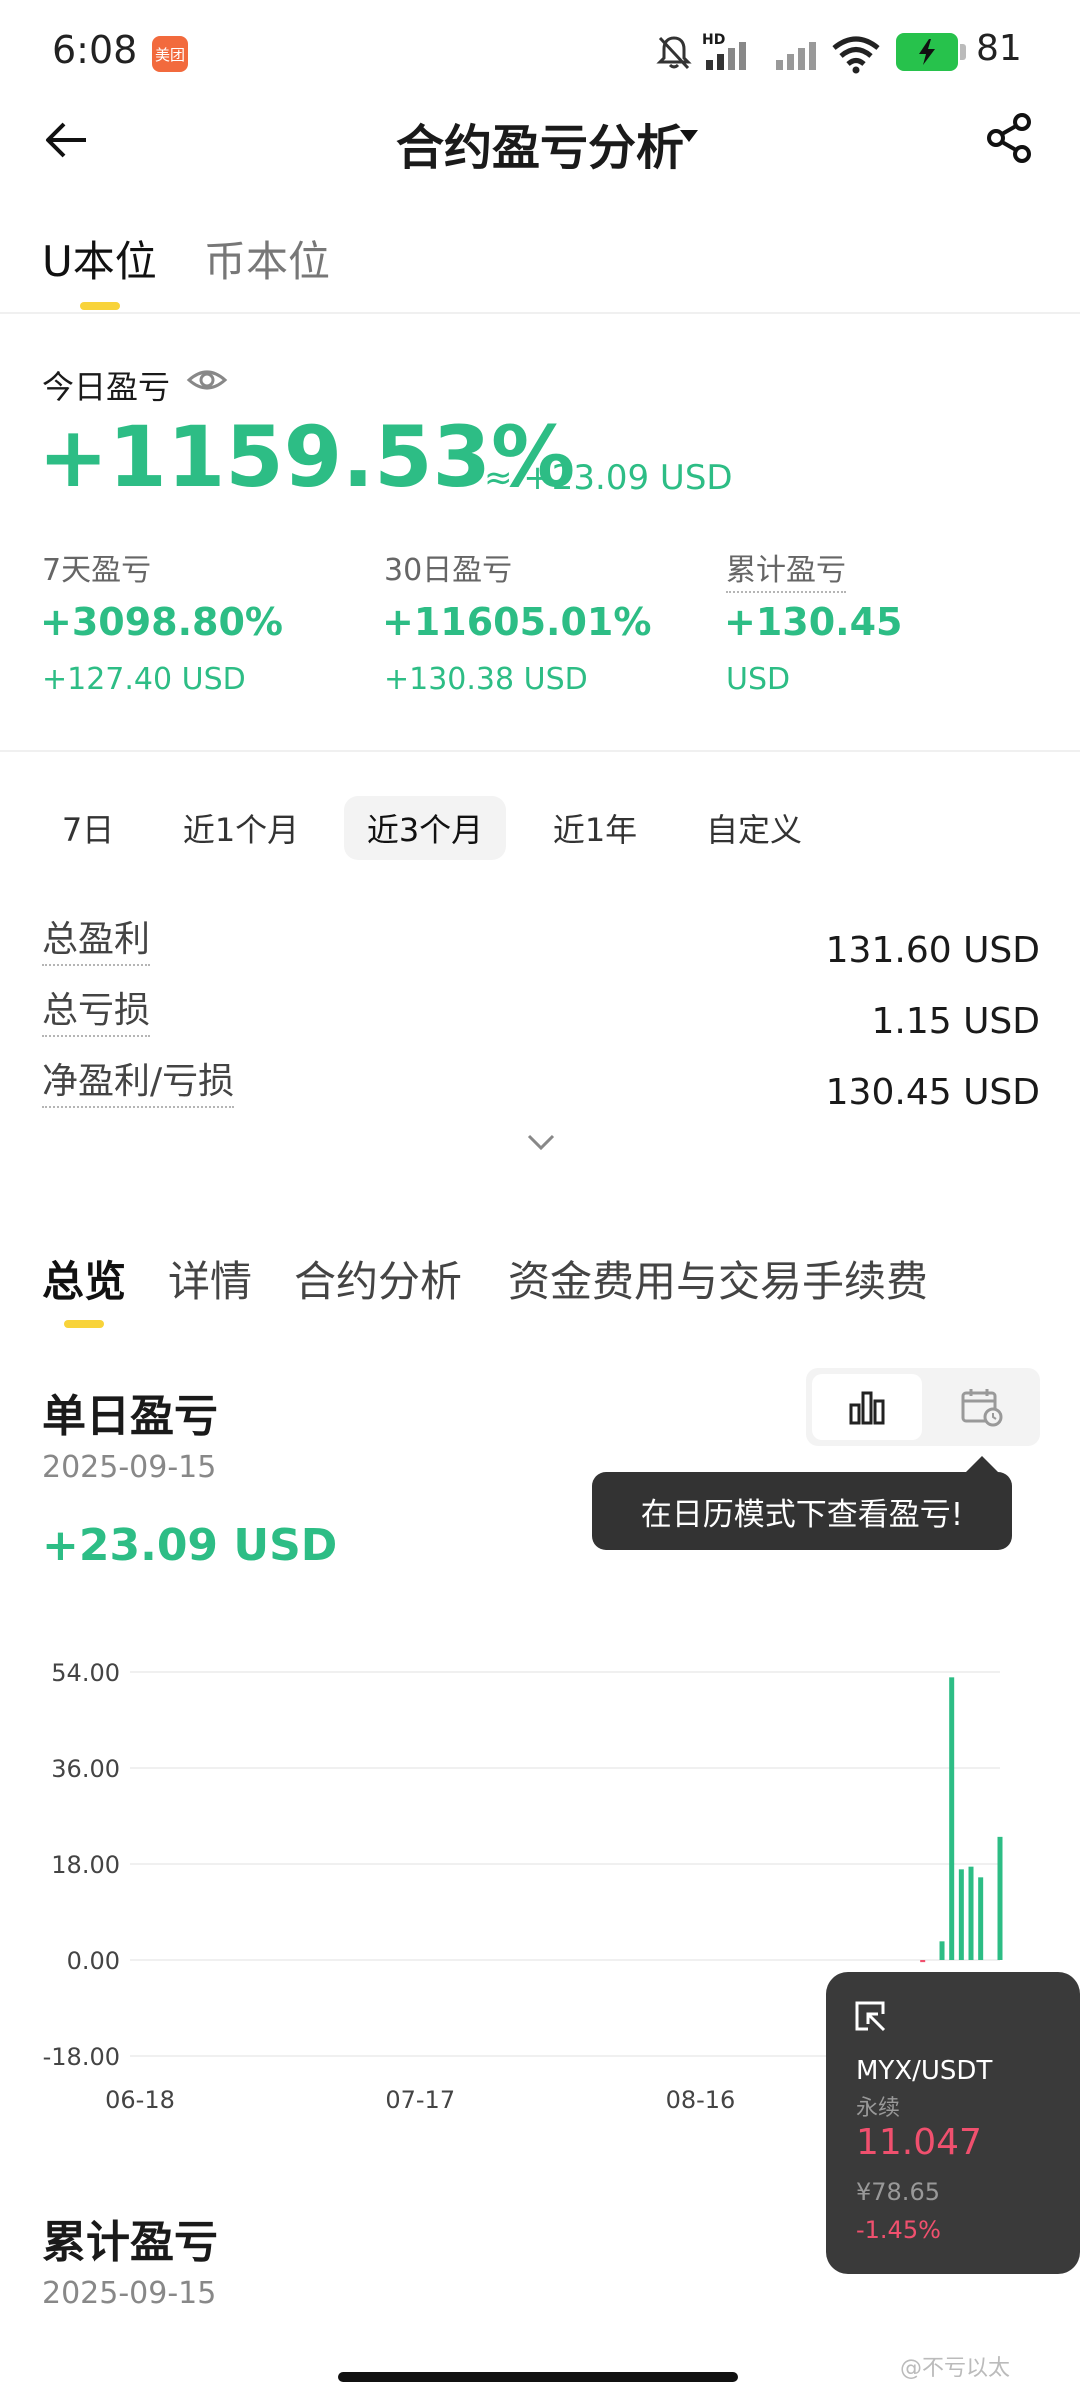  I want to click on total-profit-label: 总盈利, so click(96, 938).